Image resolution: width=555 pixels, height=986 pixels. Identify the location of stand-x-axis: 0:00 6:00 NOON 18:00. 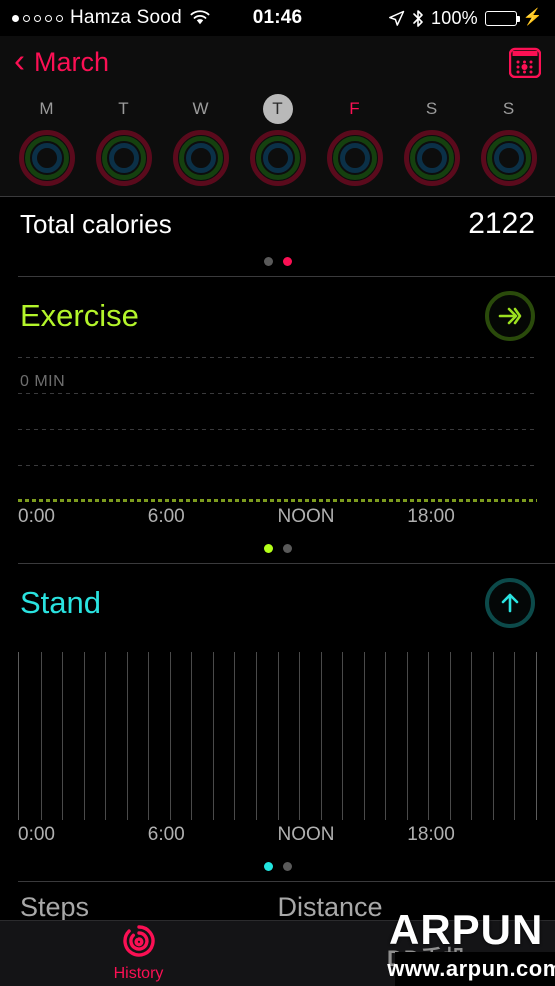
(277, 839).